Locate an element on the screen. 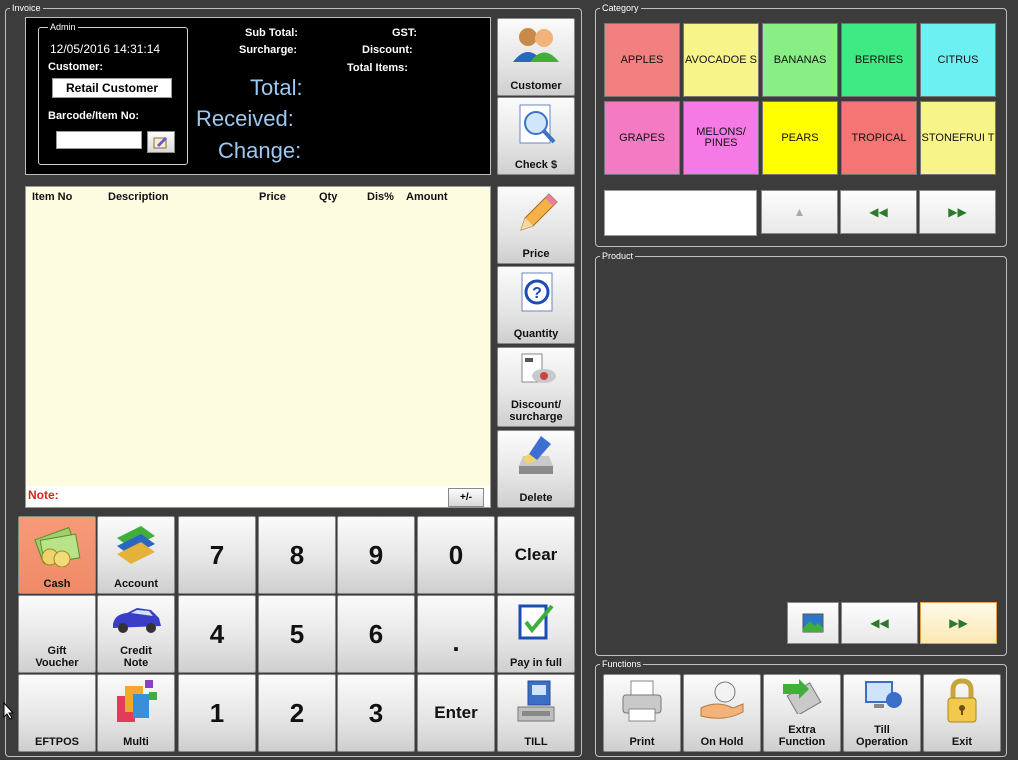 This screenshot has height=760, width=1018. pay-in-full-button: Pay in full is located at coordinates (536, 634).